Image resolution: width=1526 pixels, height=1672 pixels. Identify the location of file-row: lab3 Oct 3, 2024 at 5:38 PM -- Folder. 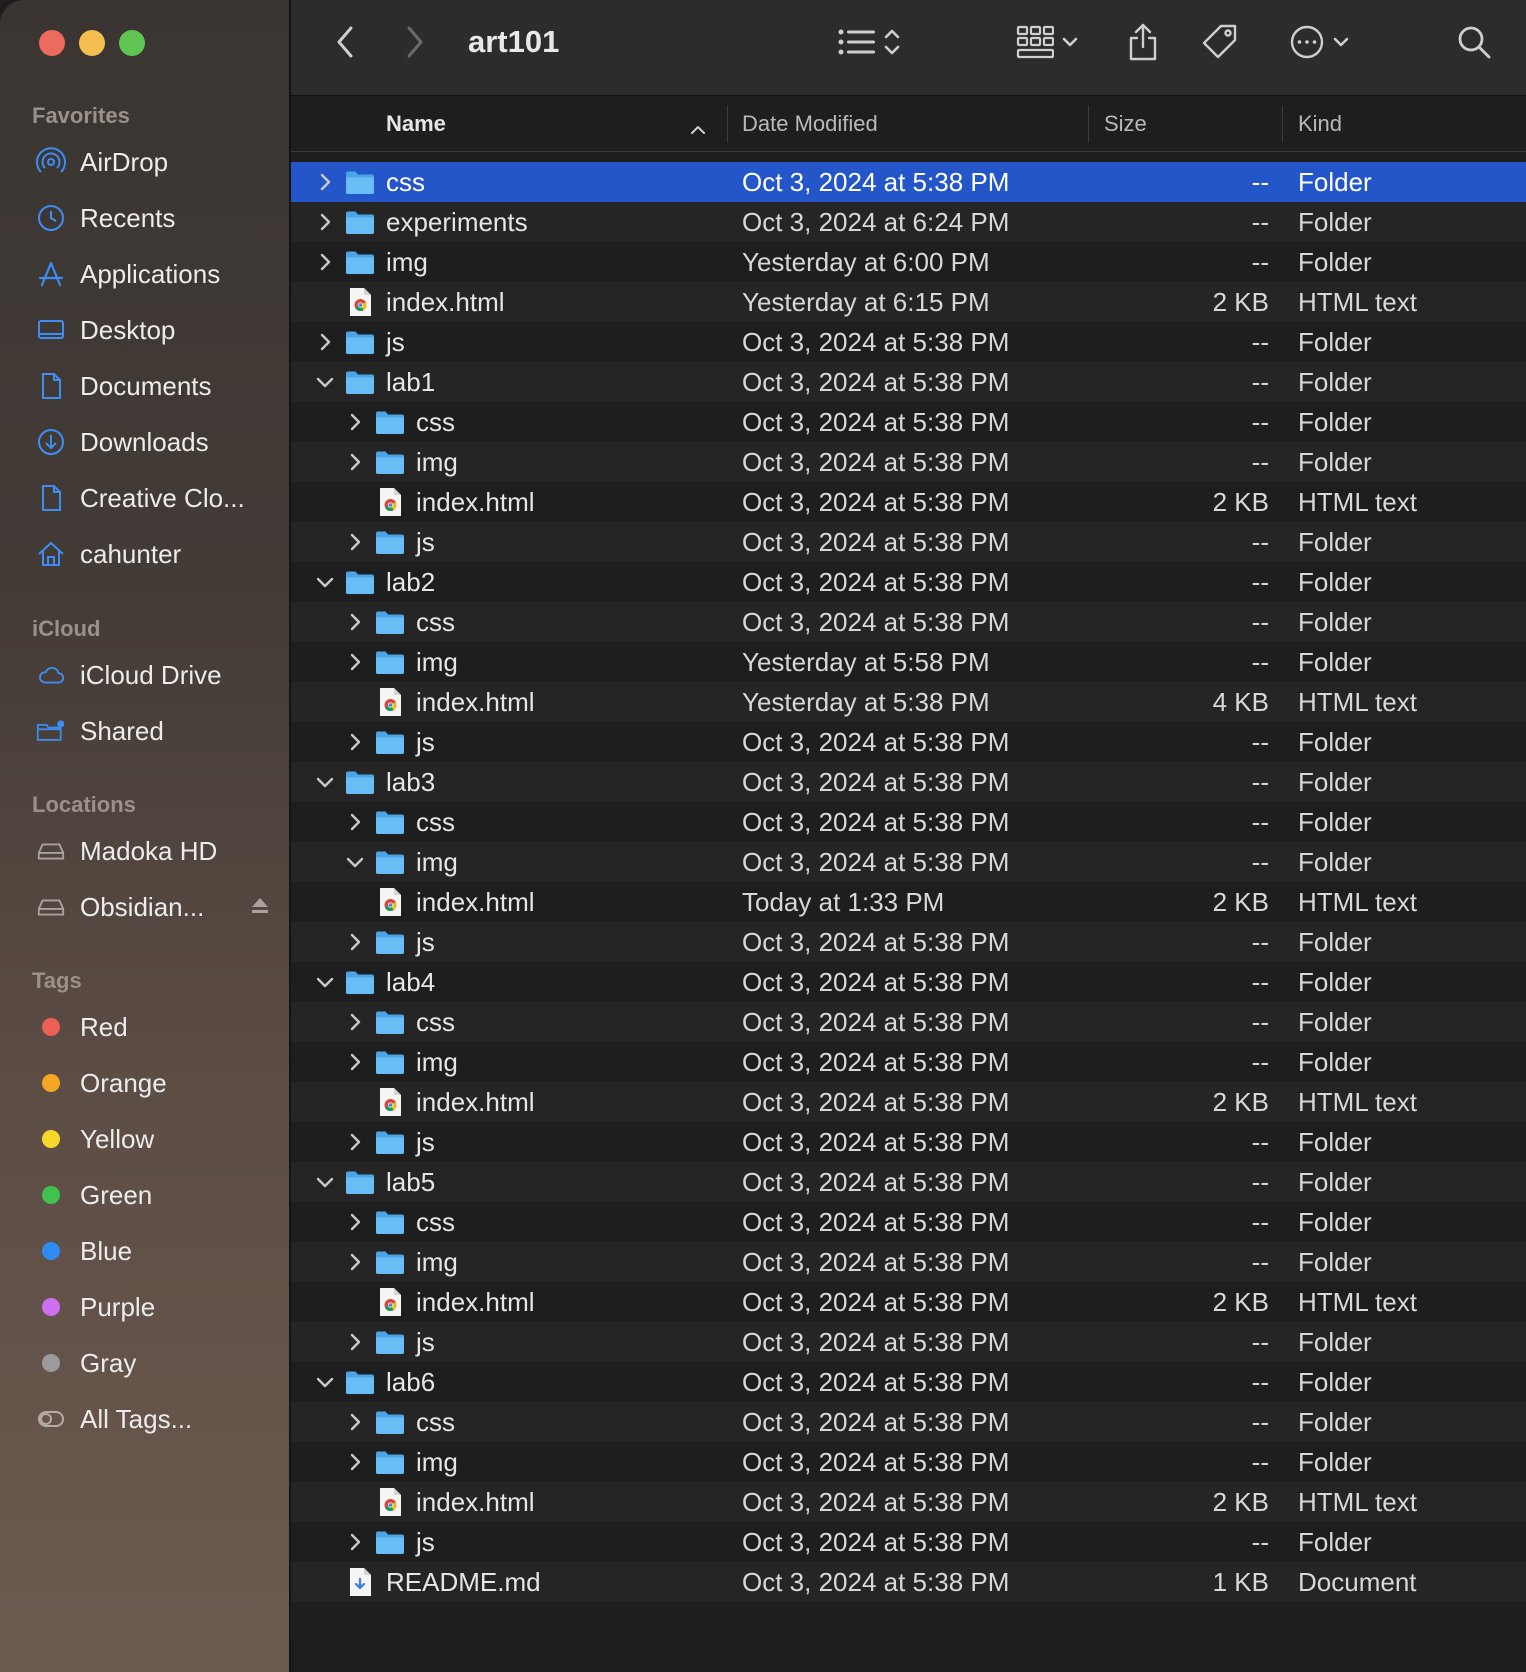
(908, 782).